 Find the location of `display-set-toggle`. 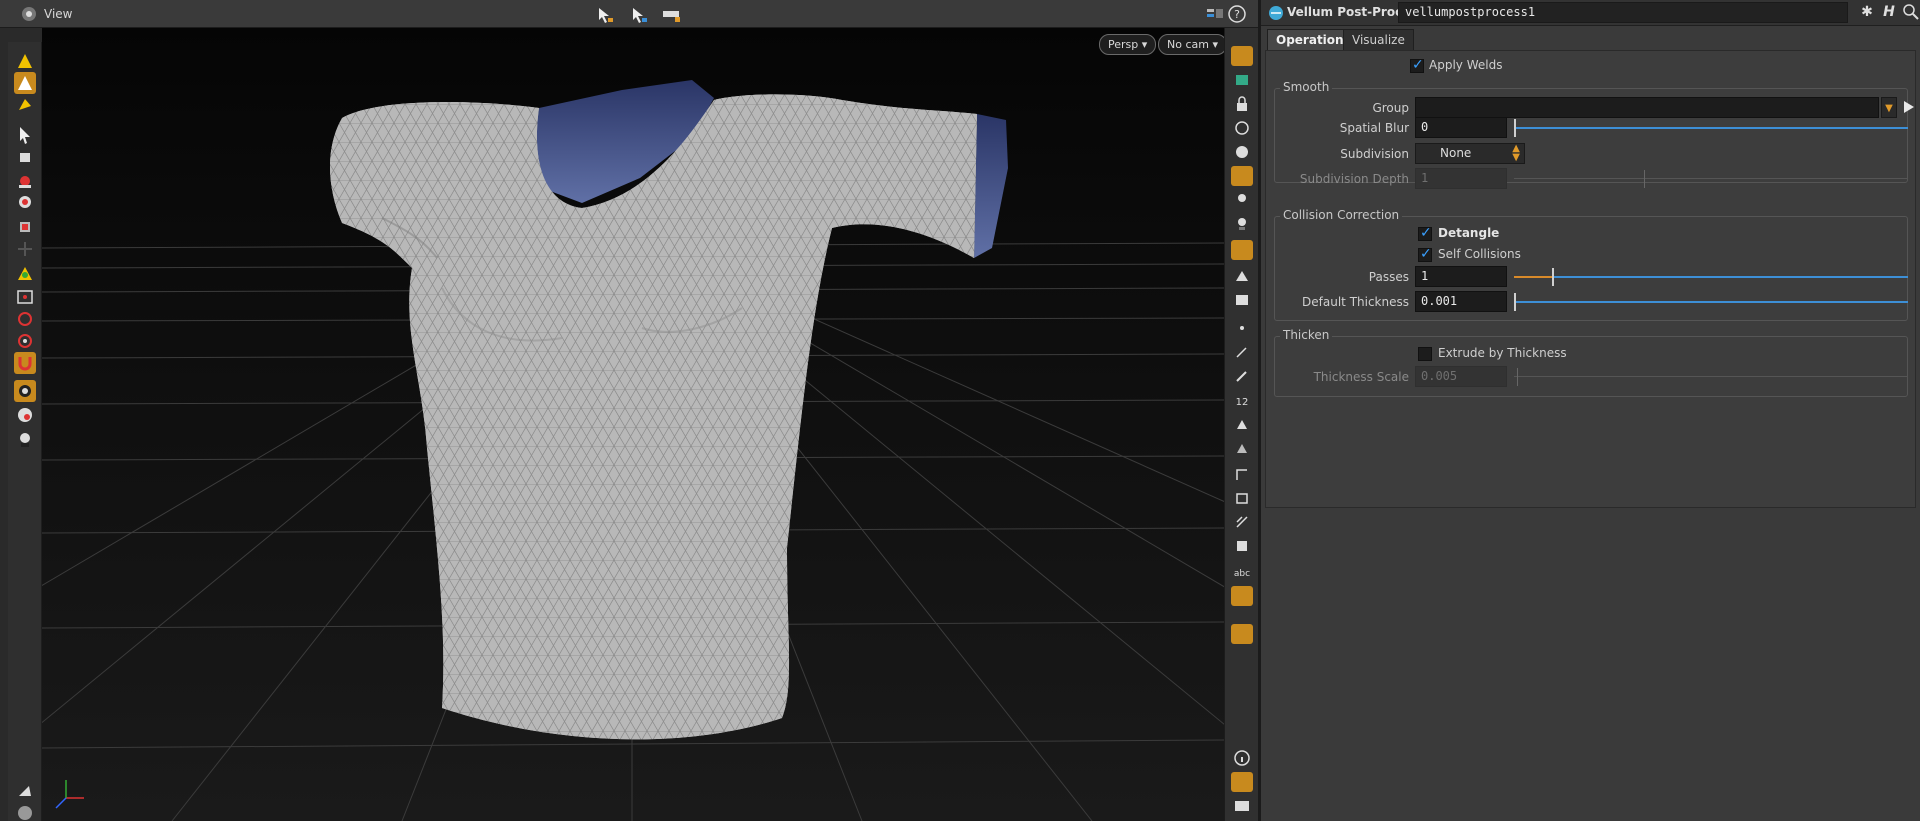

display-set-toggle is located at coordinates (1242, 56).